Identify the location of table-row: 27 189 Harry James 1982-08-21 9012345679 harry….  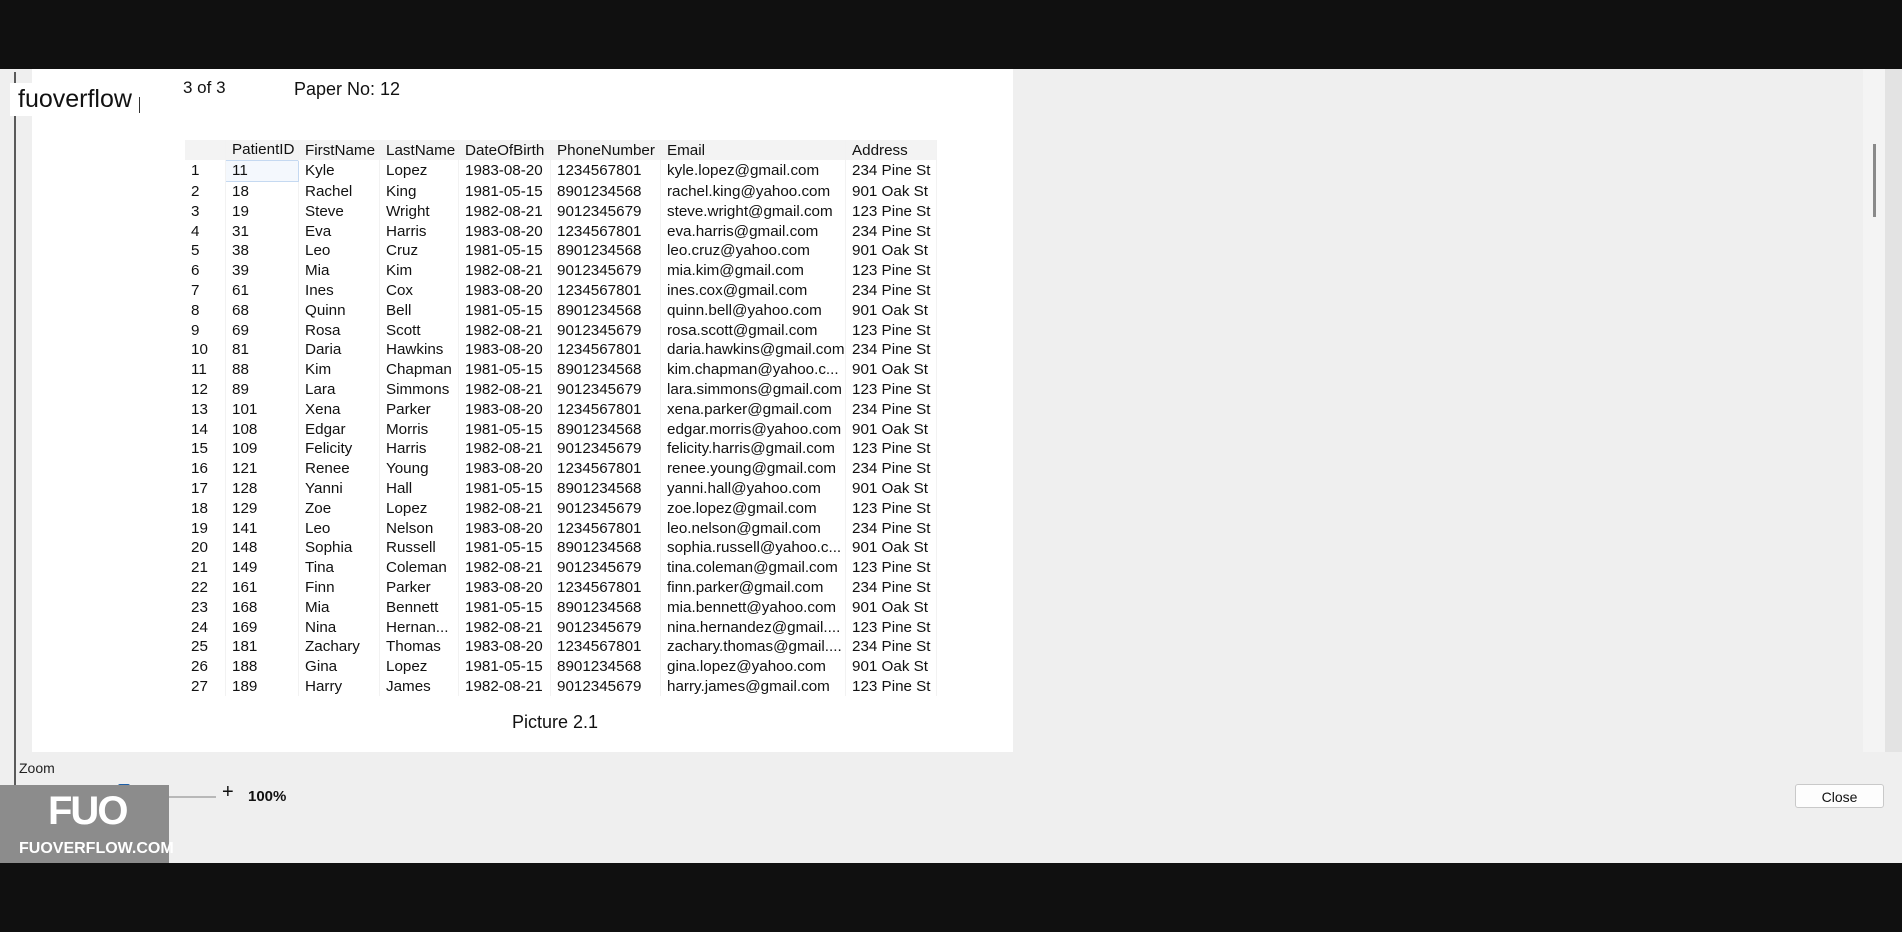
(561, 686).